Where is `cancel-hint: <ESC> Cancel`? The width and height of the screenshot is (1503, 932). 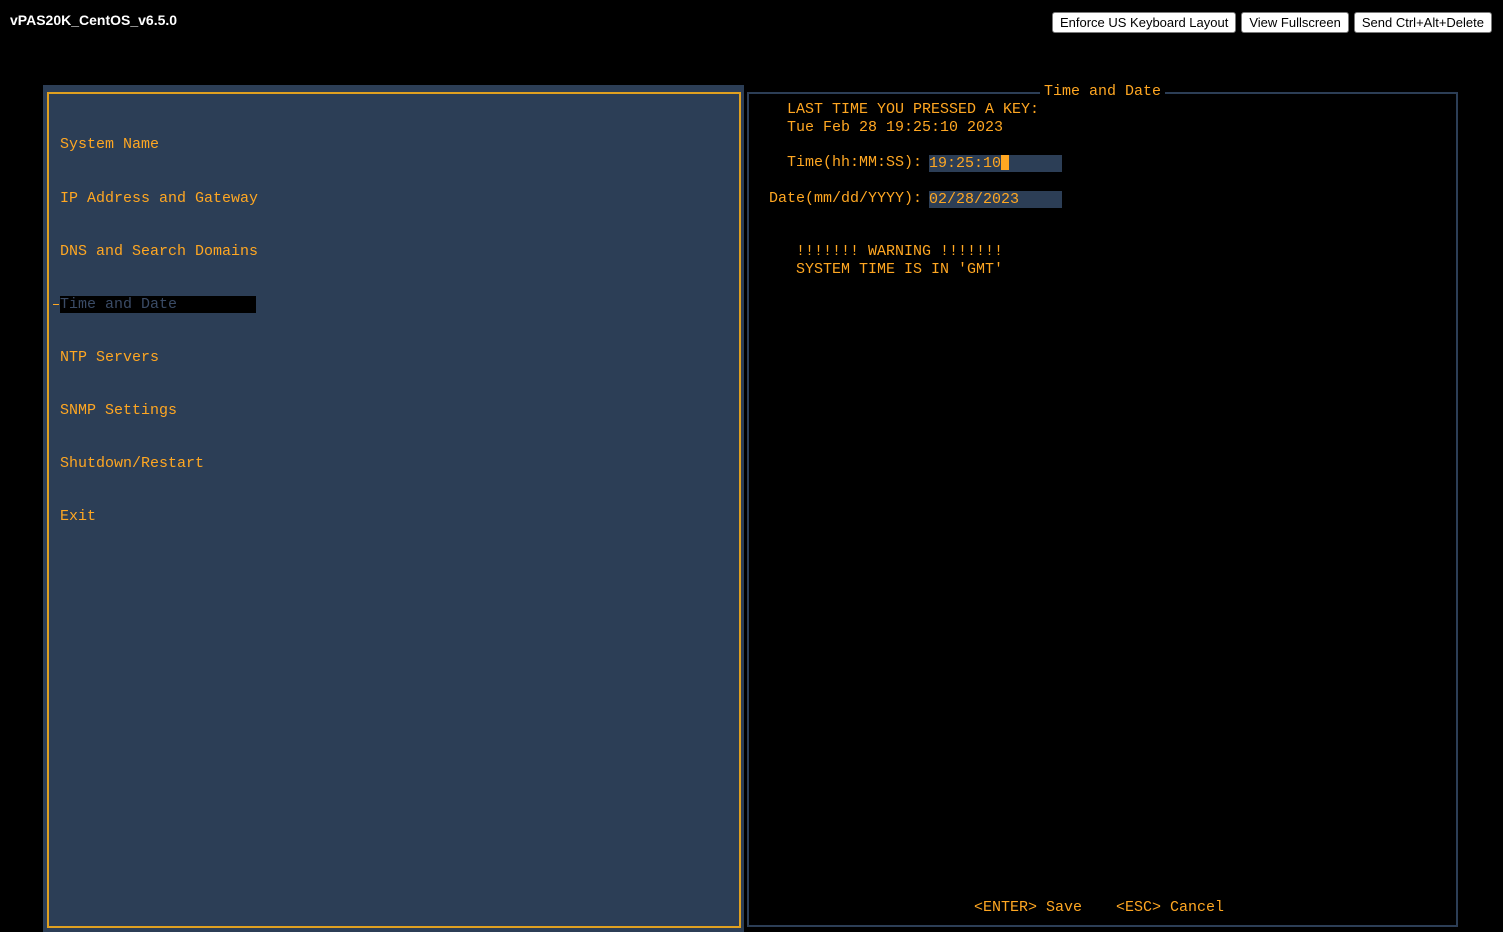 cancel-hint: <ESC> Cancel is located at coordinates (1170, 908).